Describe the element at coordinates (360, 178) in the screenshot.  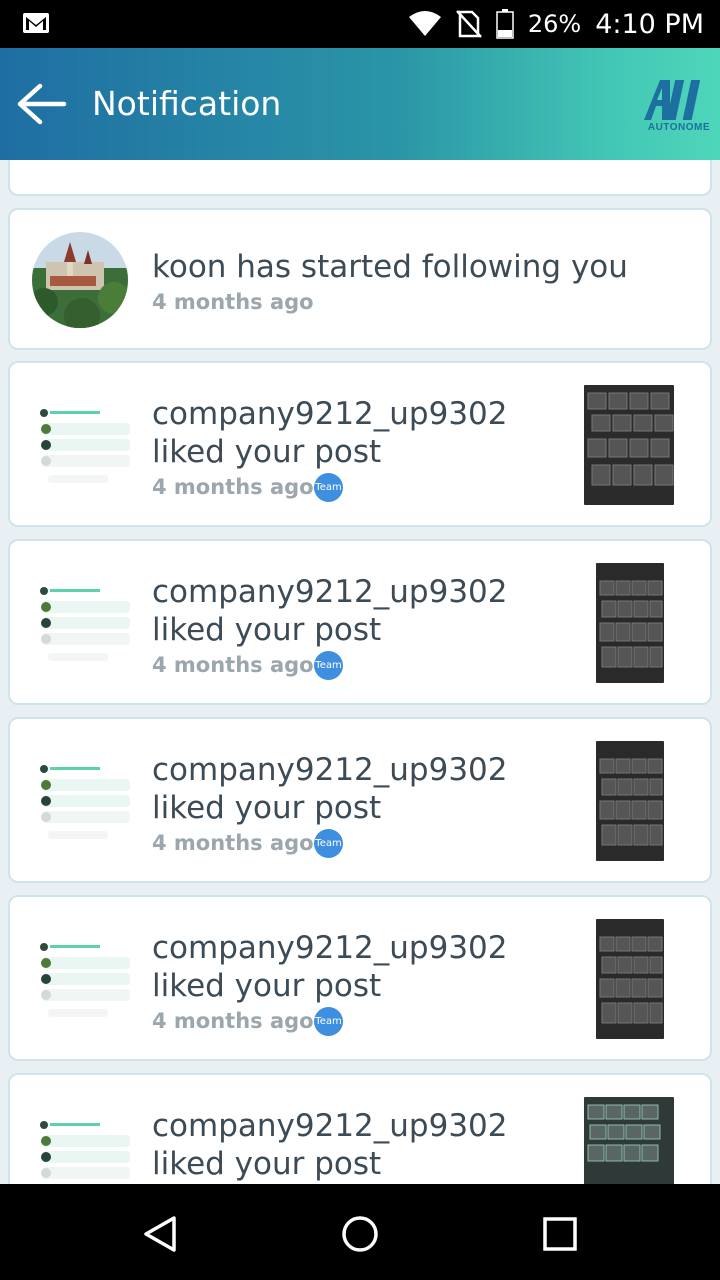
I see `notification-card-partial` at that location.